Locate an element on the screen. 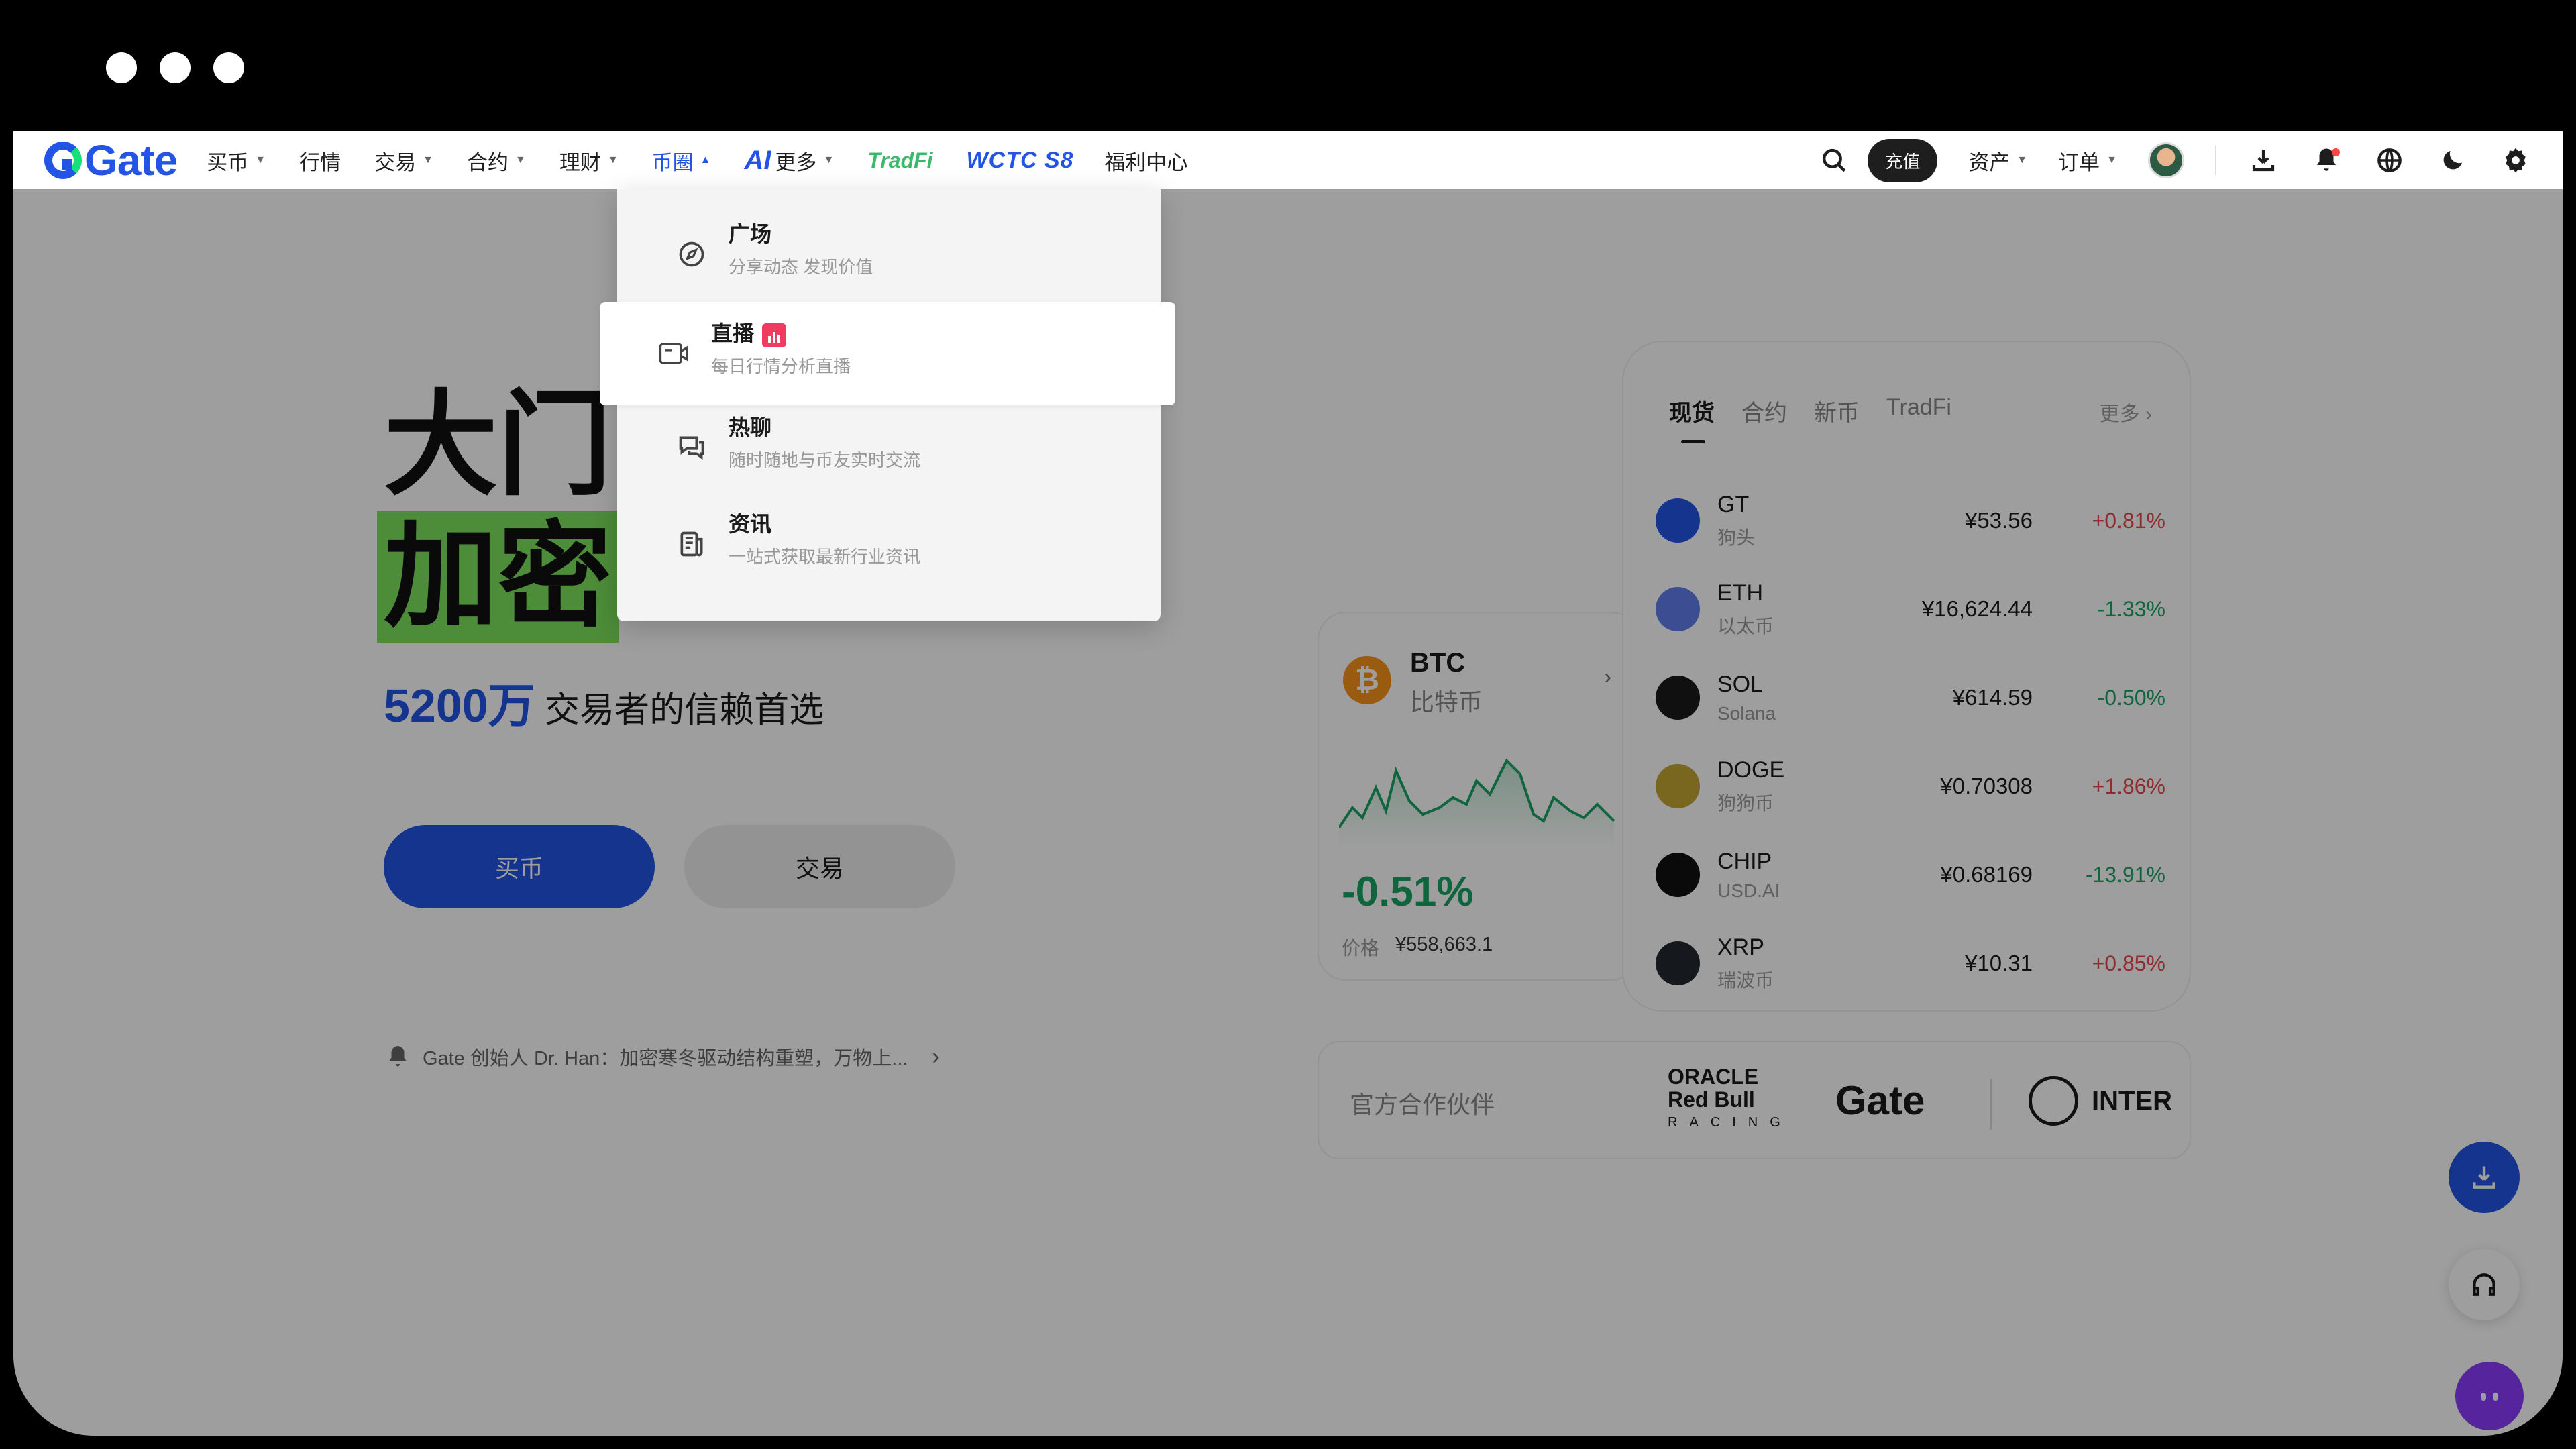  nav-markets-label: 行情 is located at coordinates (320, 162).